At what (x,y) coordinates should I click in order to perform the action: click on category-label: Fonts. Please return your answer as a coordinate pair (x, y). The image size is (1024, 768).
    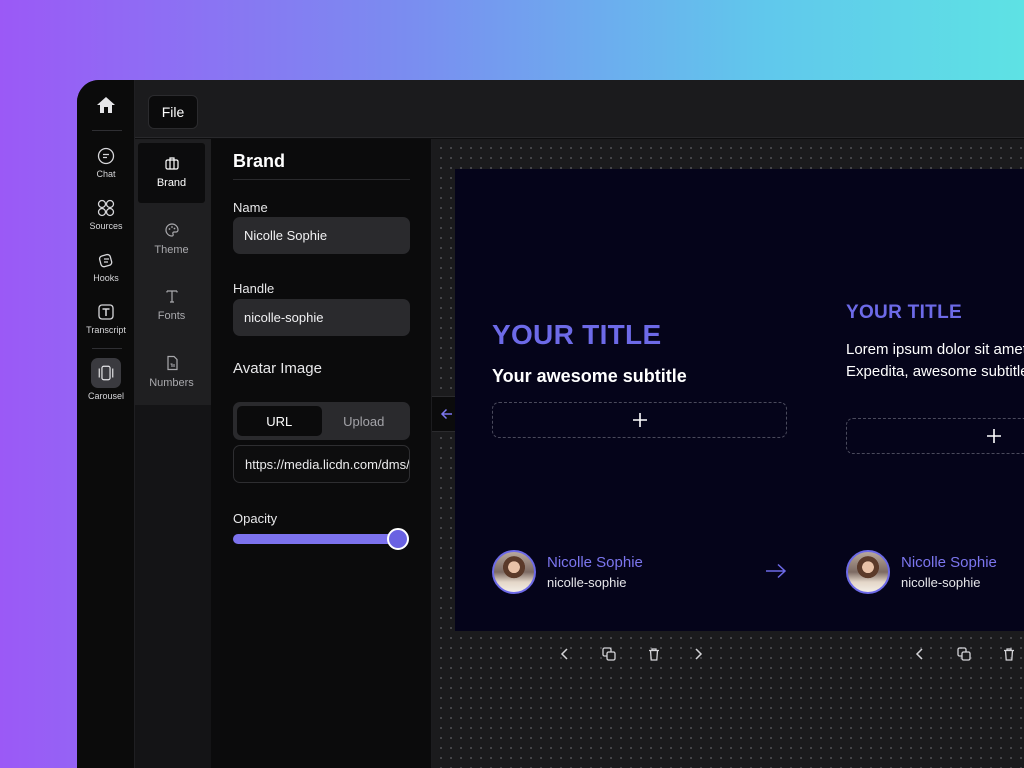
    Looking at the image, I should click on (171, 316).